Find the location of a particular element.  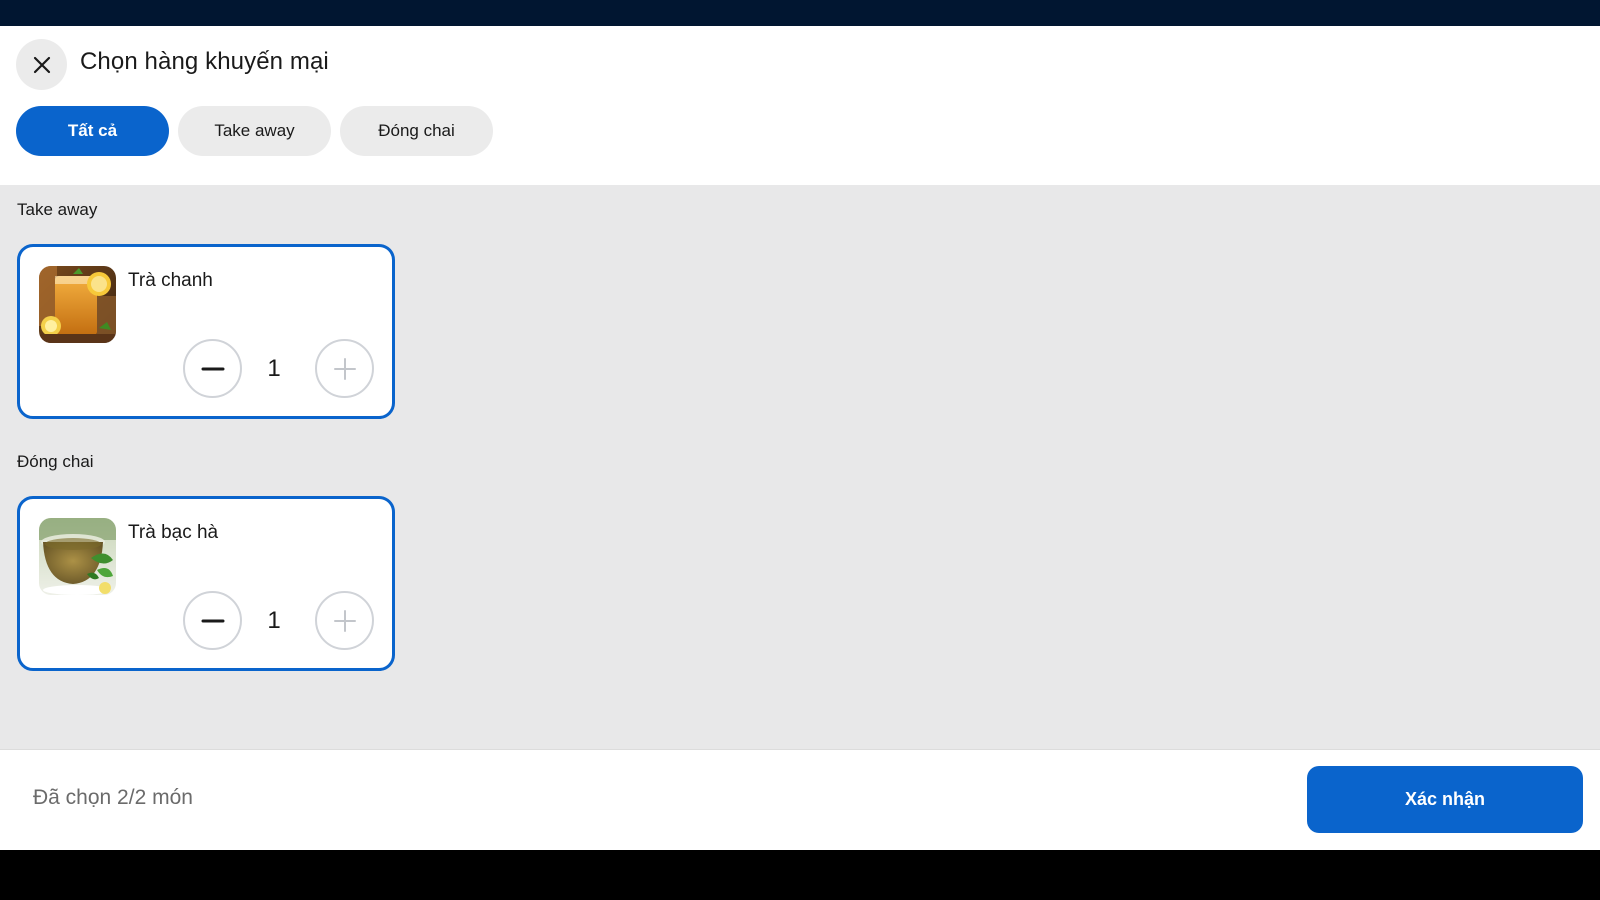

filter-tabs: Tất cả Take away Đóng chai is located at coordinates (254, 131).